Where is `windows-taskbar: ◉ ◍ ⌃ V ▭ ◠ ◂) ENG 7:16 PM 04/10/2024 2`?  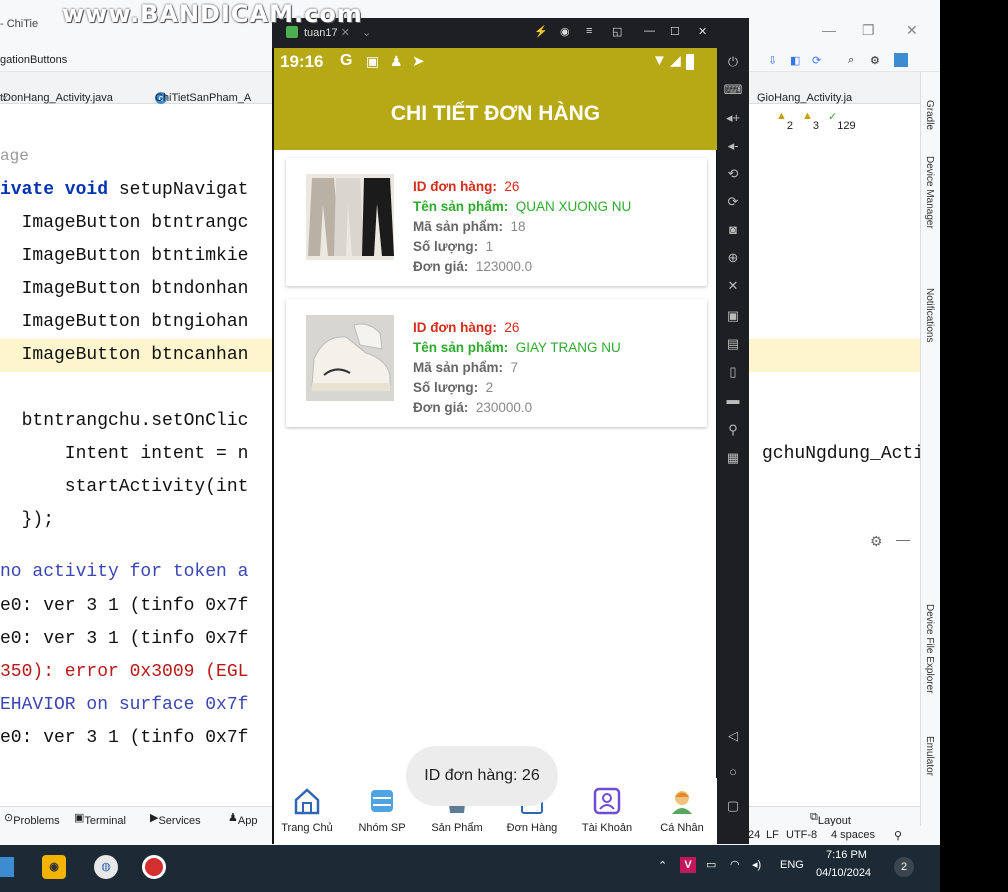
windows-taskbar: ◉ ◍ ⌃ V ▭ ◠ ◂) ENG 7:16 PM 04/10/2024 2 is located at coordinates (470, 868).